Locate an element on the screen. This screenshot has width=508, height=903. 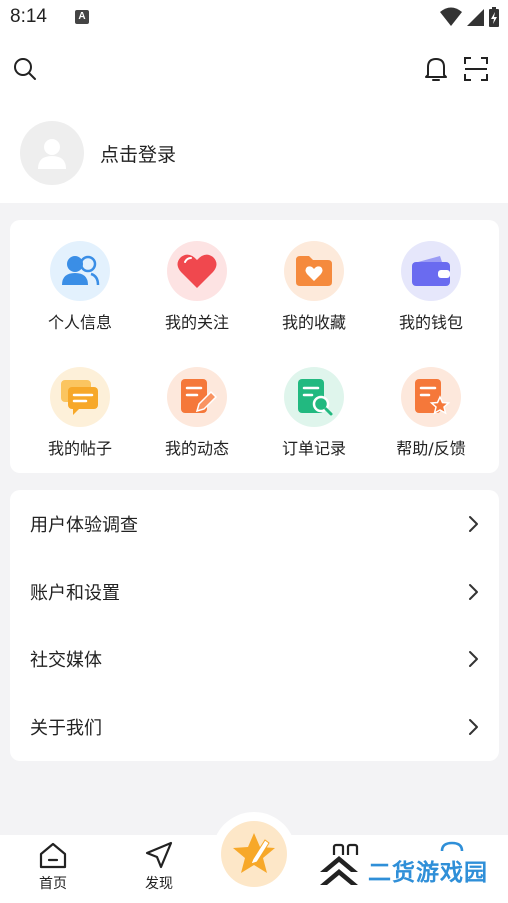
doc-star-icon is located at coordinates (431, 397).